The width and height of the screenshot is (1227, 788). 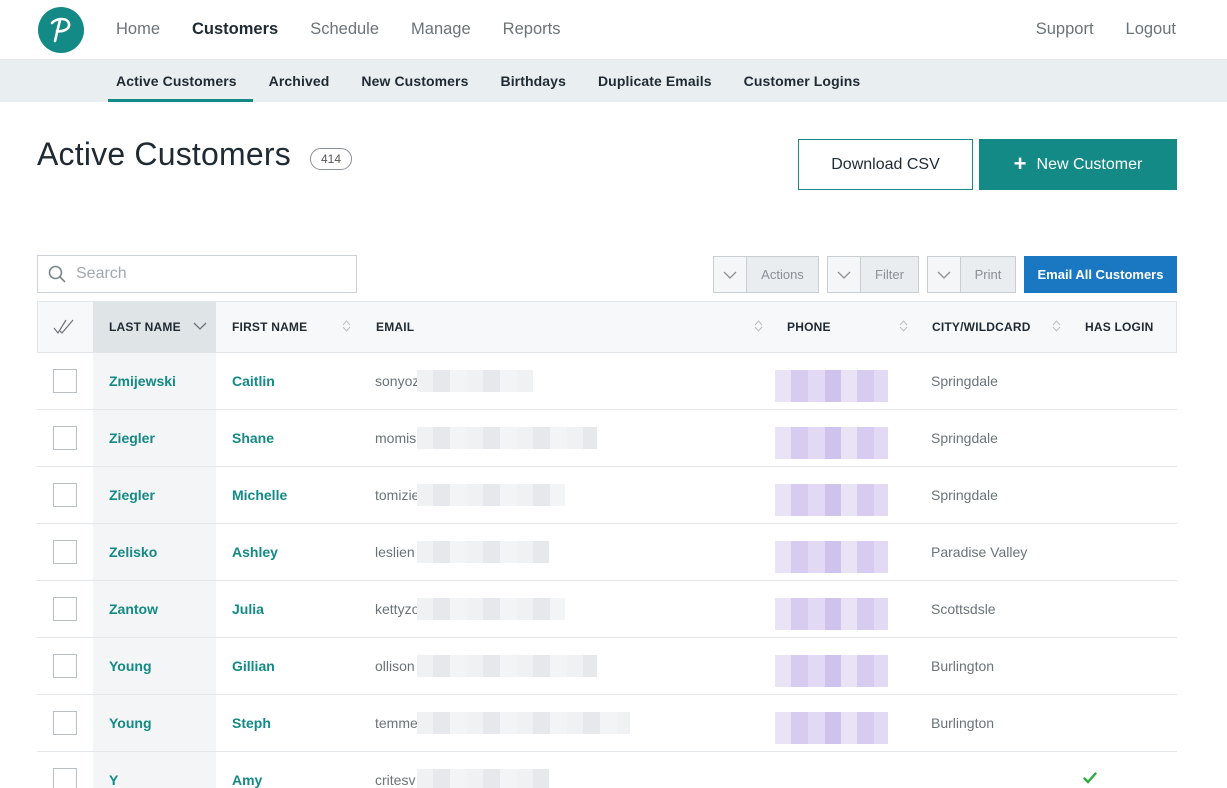 I want to click on column-header-has-login: HAS LOGIN, so click(x=1130, y=327).